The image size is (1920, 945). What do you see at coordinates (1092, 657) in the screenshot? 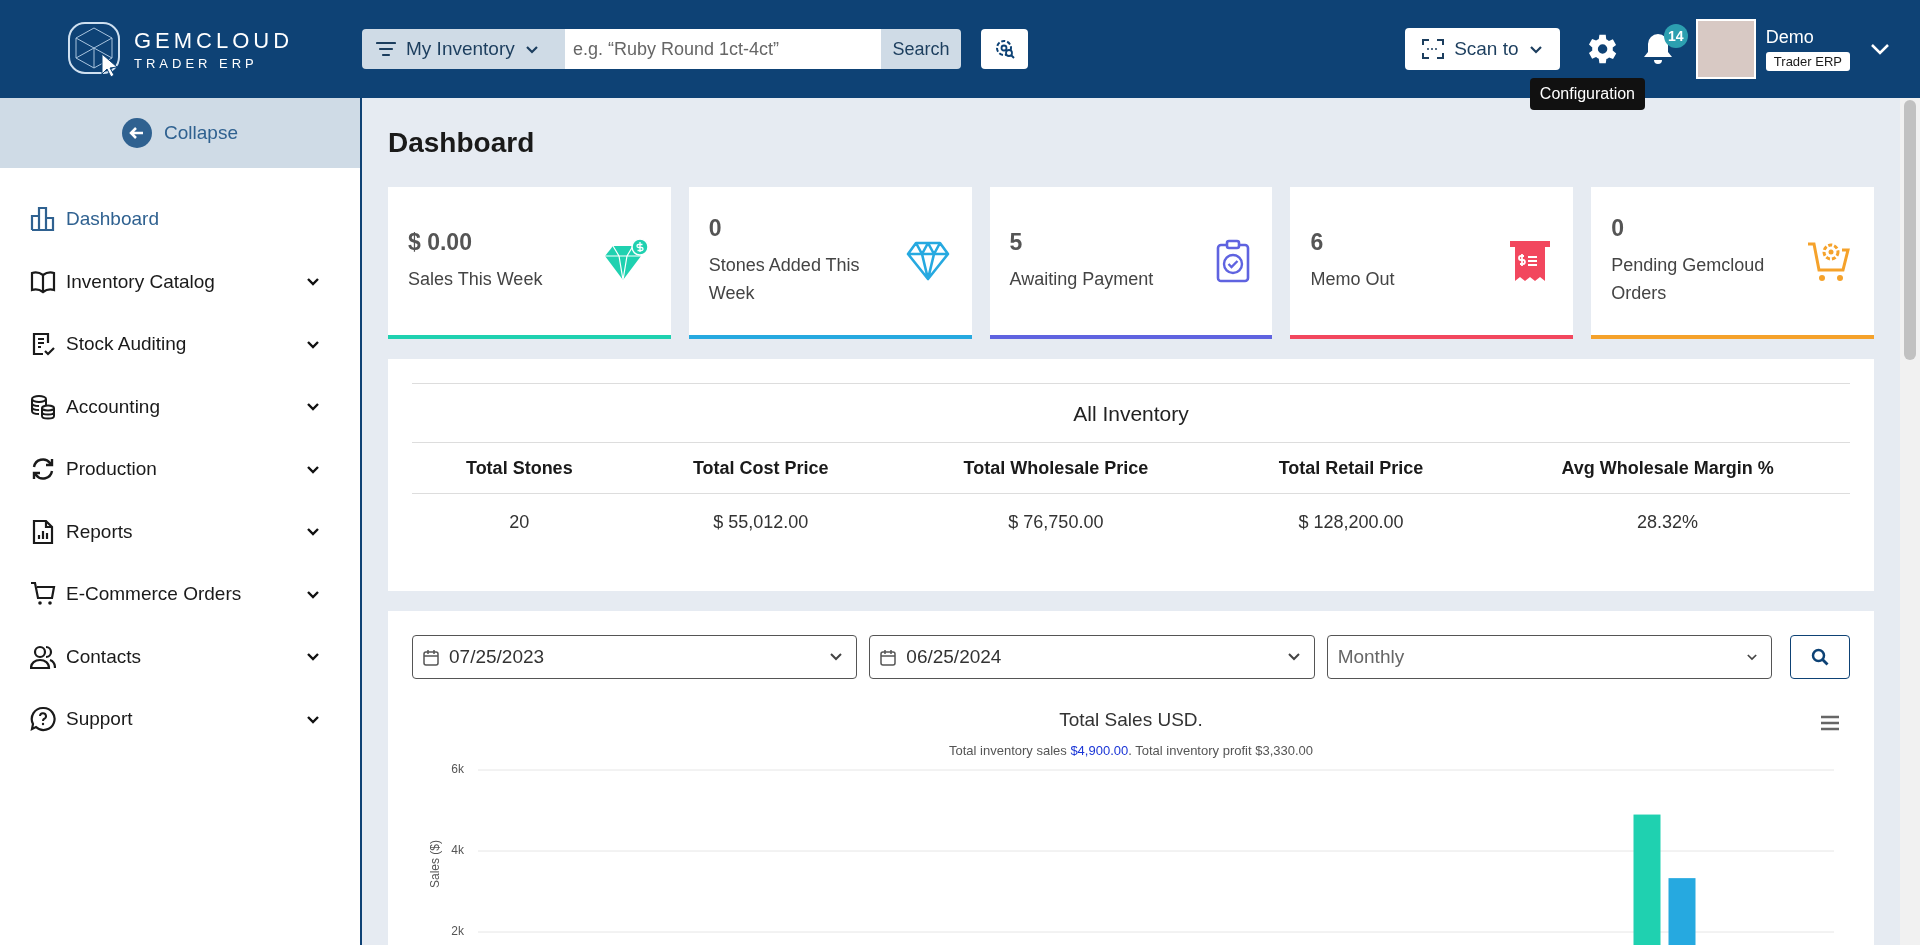
I see `end-date-field: 06/25/2024` at bounding box center [1092, 657].